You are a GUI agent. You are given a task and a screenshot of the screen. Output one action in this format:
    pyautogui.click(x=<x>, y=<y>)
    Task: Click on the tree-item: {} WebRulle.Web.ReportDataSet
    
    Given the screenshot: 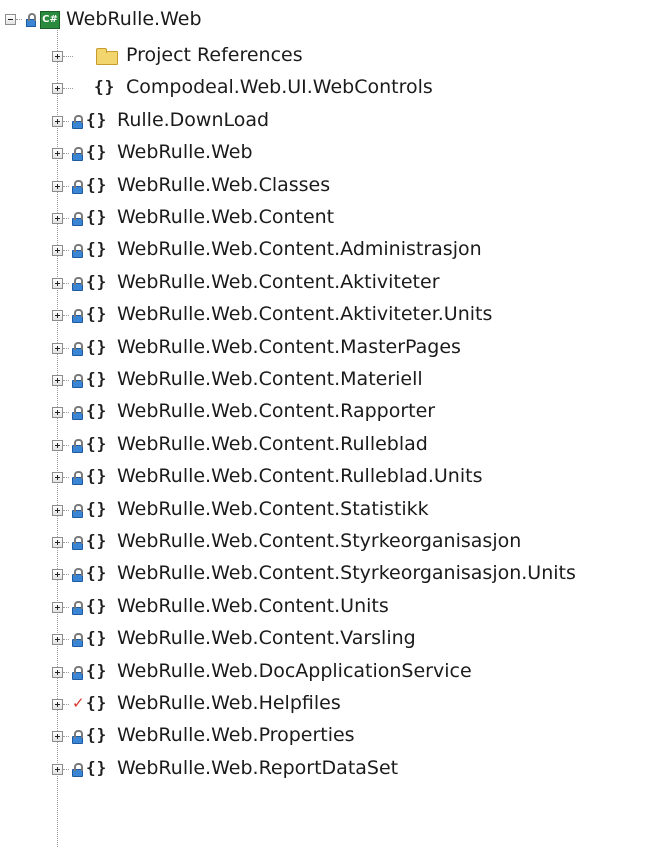 What is the action you would take?
    pyautogui.click(x=323, y=769)
    